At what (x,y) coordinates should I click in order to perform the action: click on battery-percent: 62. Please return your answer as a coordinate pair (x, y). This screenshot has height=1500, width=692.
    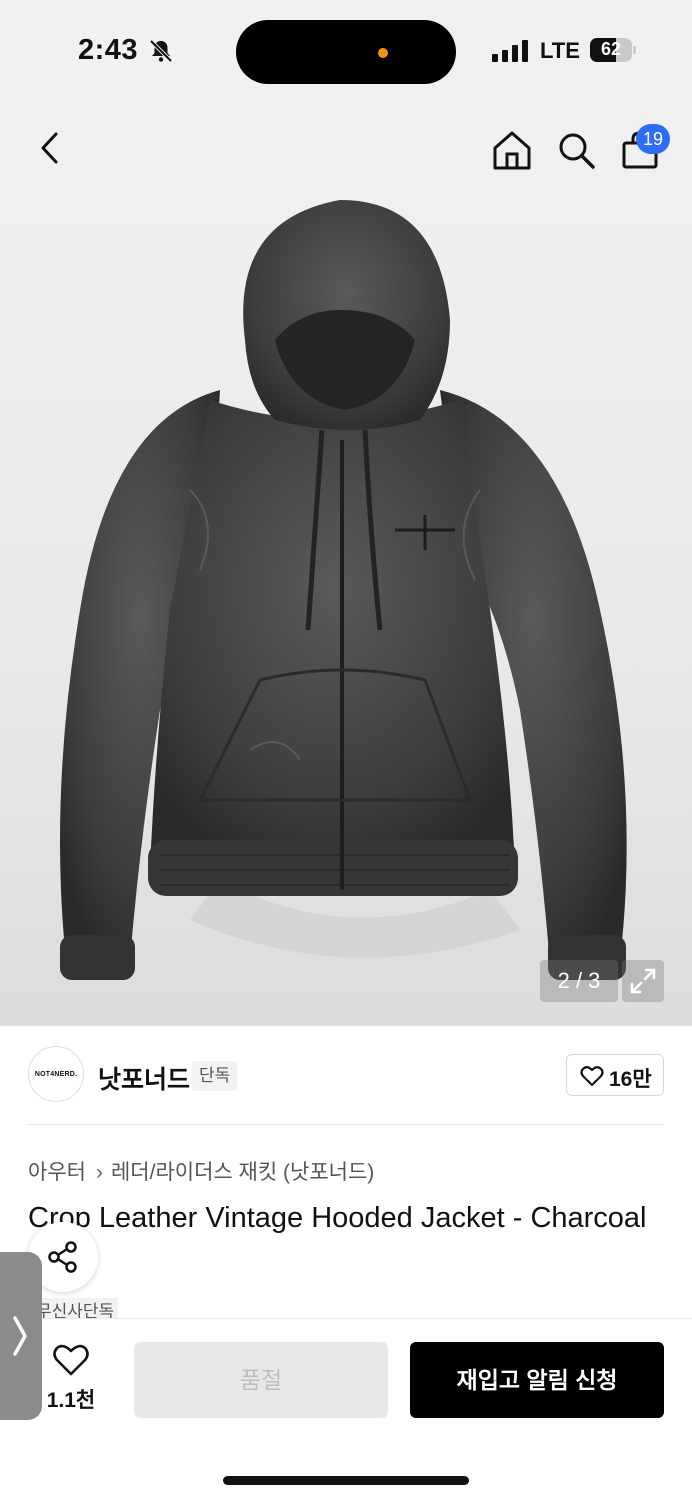
    Looking at the image, I should click on (611, 49).